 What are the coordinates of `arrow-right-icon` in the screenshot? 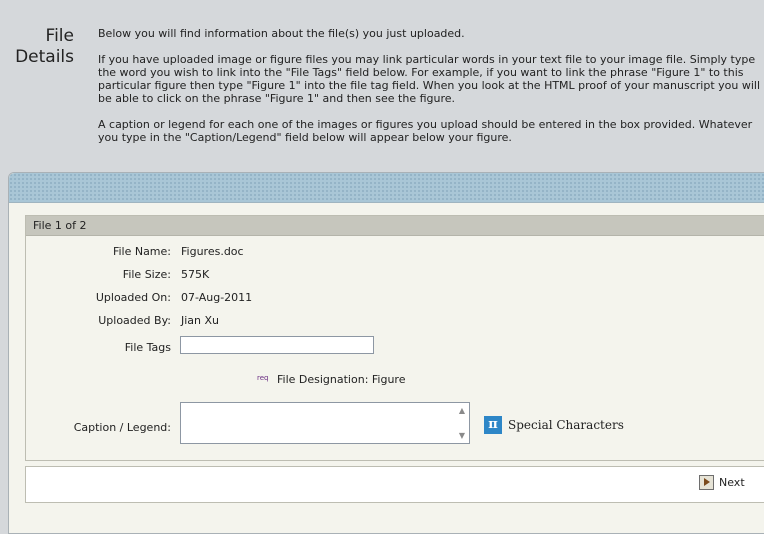 It's located at (706, 482).